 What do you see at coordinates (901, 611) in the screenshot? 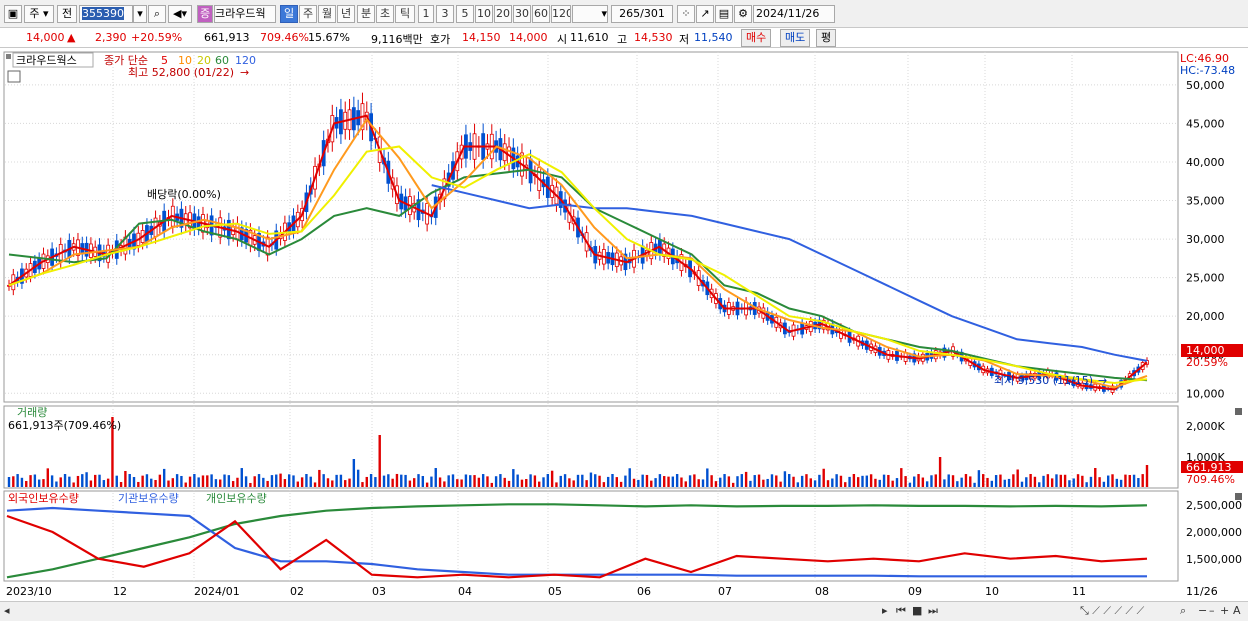
I see `first-page-icon: ⏮` at bounding box center [901, 611].